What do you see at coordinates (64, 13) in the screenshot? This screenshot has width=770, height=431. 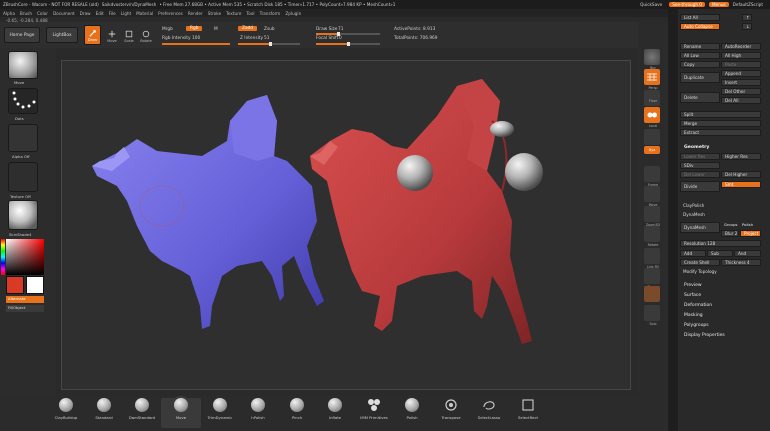 I see `menu-document: Document` at bounding box center [64, 13].